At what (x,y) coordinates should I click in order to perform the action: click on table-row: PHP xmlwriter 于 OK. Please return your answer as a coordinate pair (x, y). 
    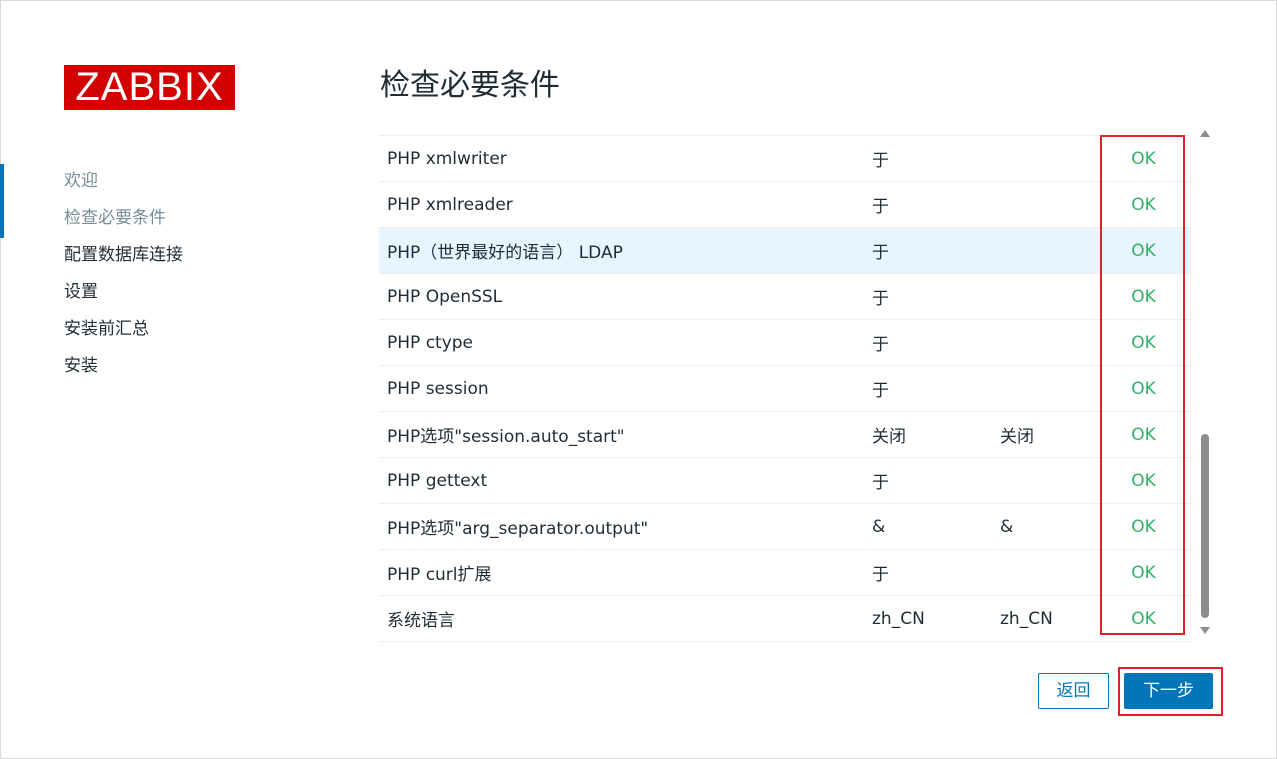
    Looking at the image, I should click on (785, 159).